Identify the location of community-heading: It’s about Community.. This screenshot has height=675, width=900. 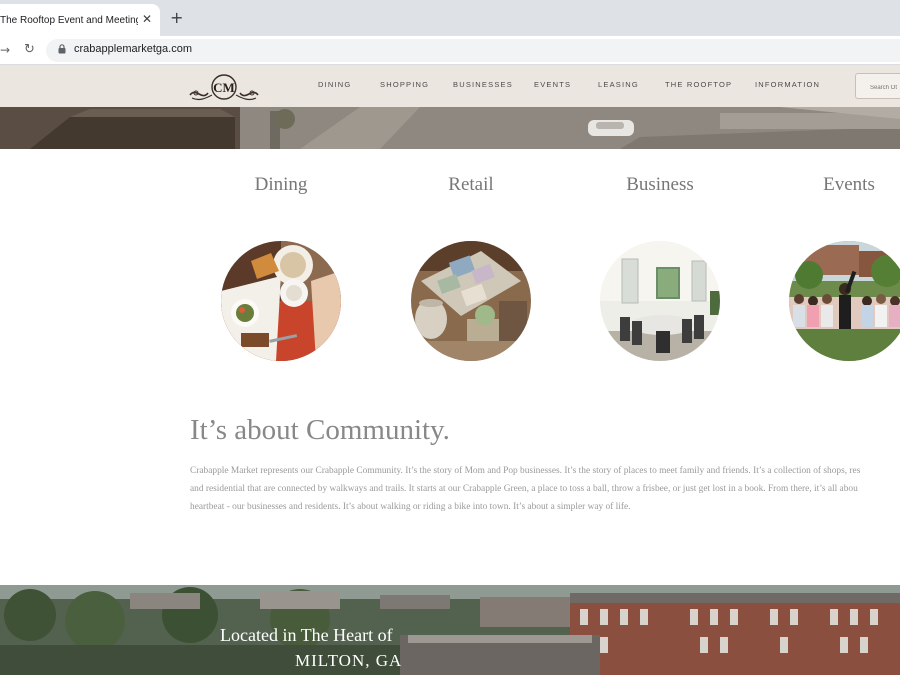
(320, 430).